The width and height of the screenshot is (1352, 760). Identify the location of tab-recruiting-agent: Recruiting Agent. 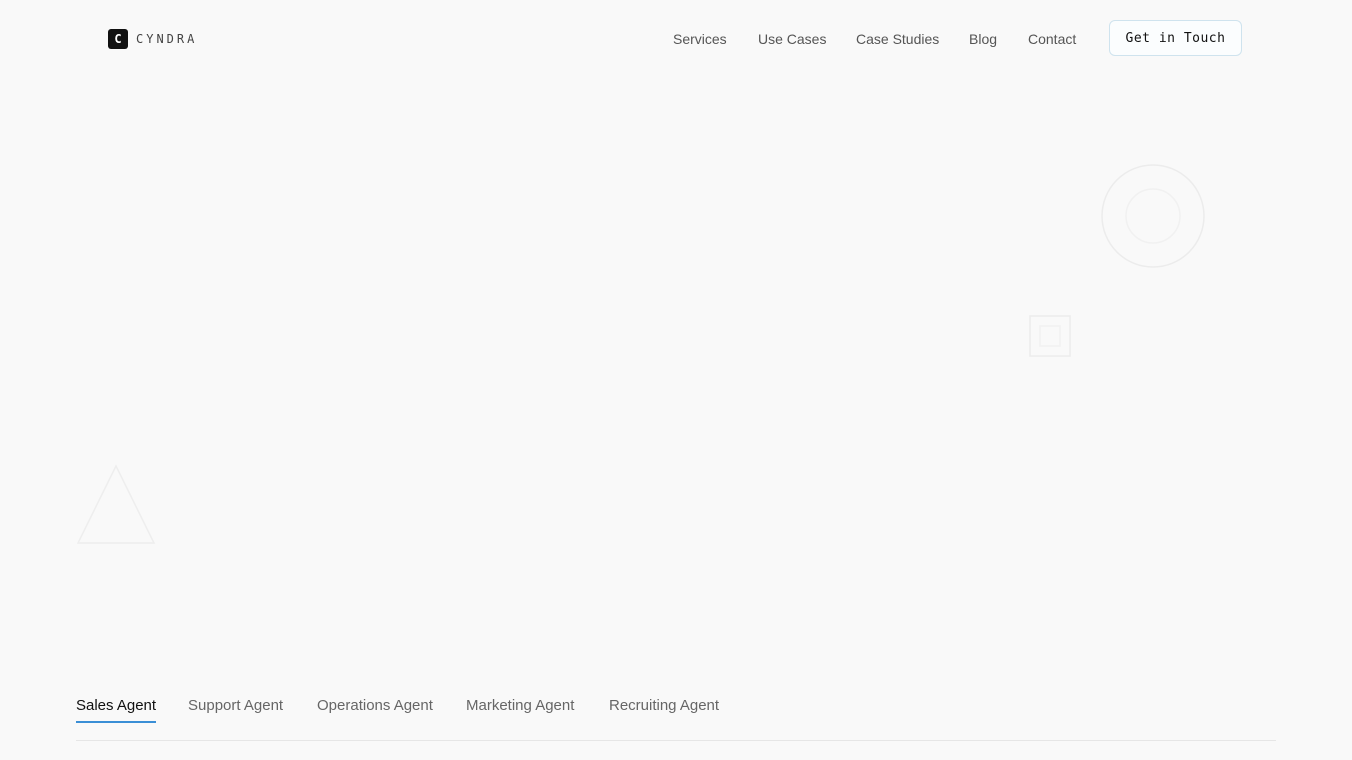
(664, 706).